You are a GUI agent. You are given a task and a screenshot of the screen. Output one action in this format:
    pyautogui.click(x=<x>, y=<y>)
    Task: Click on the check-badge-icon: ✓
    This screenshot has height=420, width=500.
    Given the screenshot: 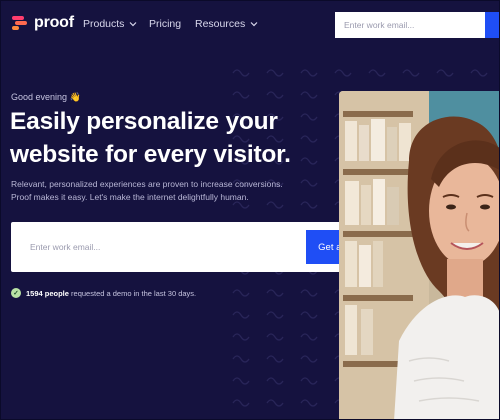 What is the action you would take?
    pyautogui.click(x=16, y=293)
    